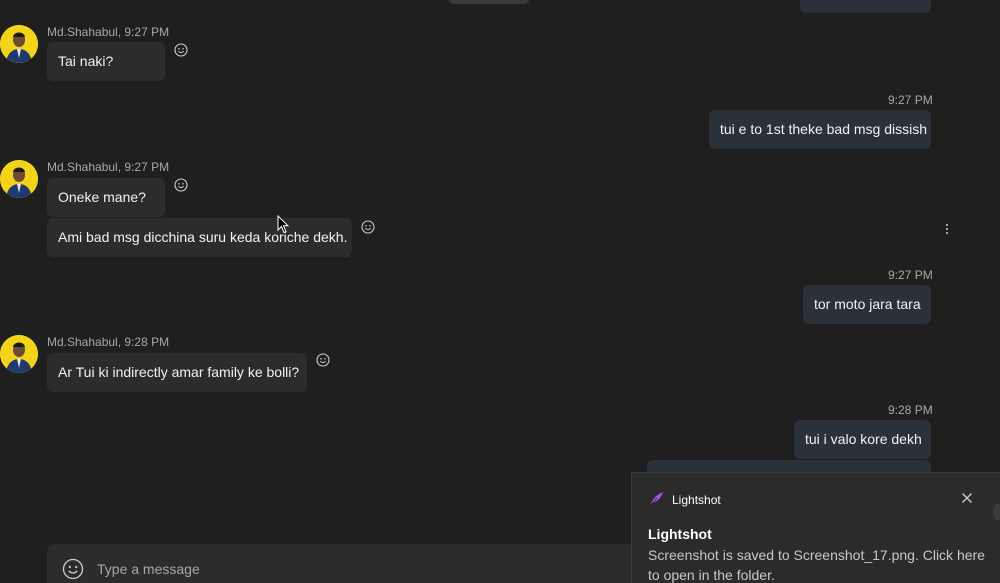 Image resolution: width=1000 pixels, height=583 pixels. What do you see at coordinates (656, 499) in the screenshot?
I see `lightshot-feather-icon` at bounding box center [656, 499].